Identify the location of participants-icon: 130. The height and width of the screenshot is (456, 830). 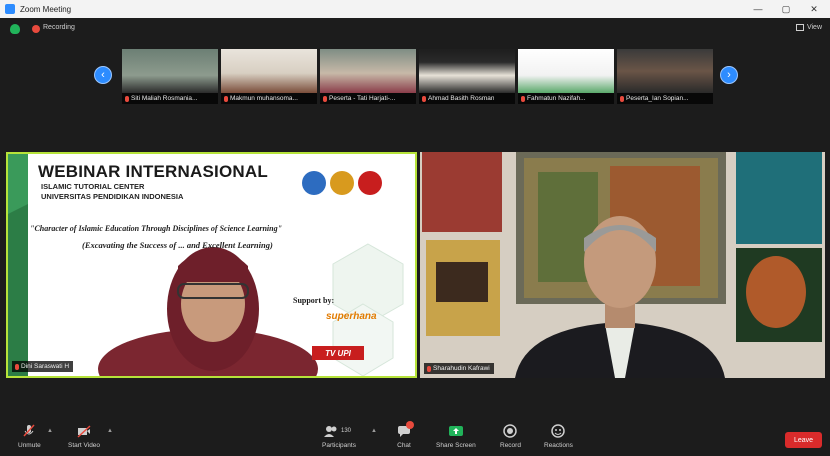
(338, 431).